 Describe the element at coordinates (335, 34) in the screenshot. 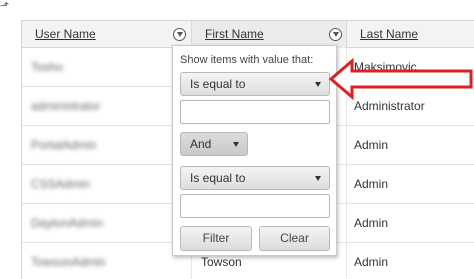

I see `filter-icon-active` at that location.